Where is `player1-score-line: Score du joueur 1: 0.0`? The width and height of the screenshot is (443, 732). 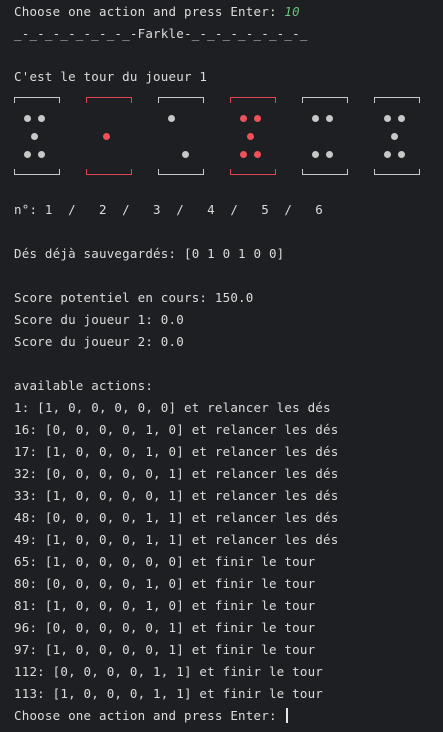
player1-score-line: Score du joueur 1: 0.0 is located at coordinates (99, 319).